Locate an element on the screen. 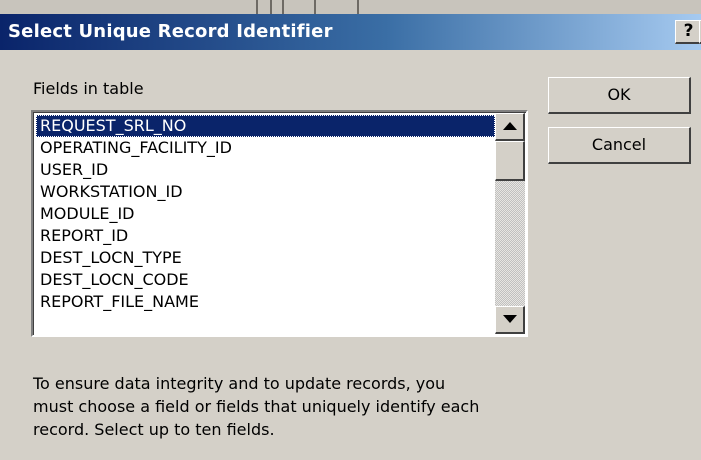 Image resolution: width=701 pixels, height=460 pixels. list-item: REPORT_ID is located at coordinates (265, 236).